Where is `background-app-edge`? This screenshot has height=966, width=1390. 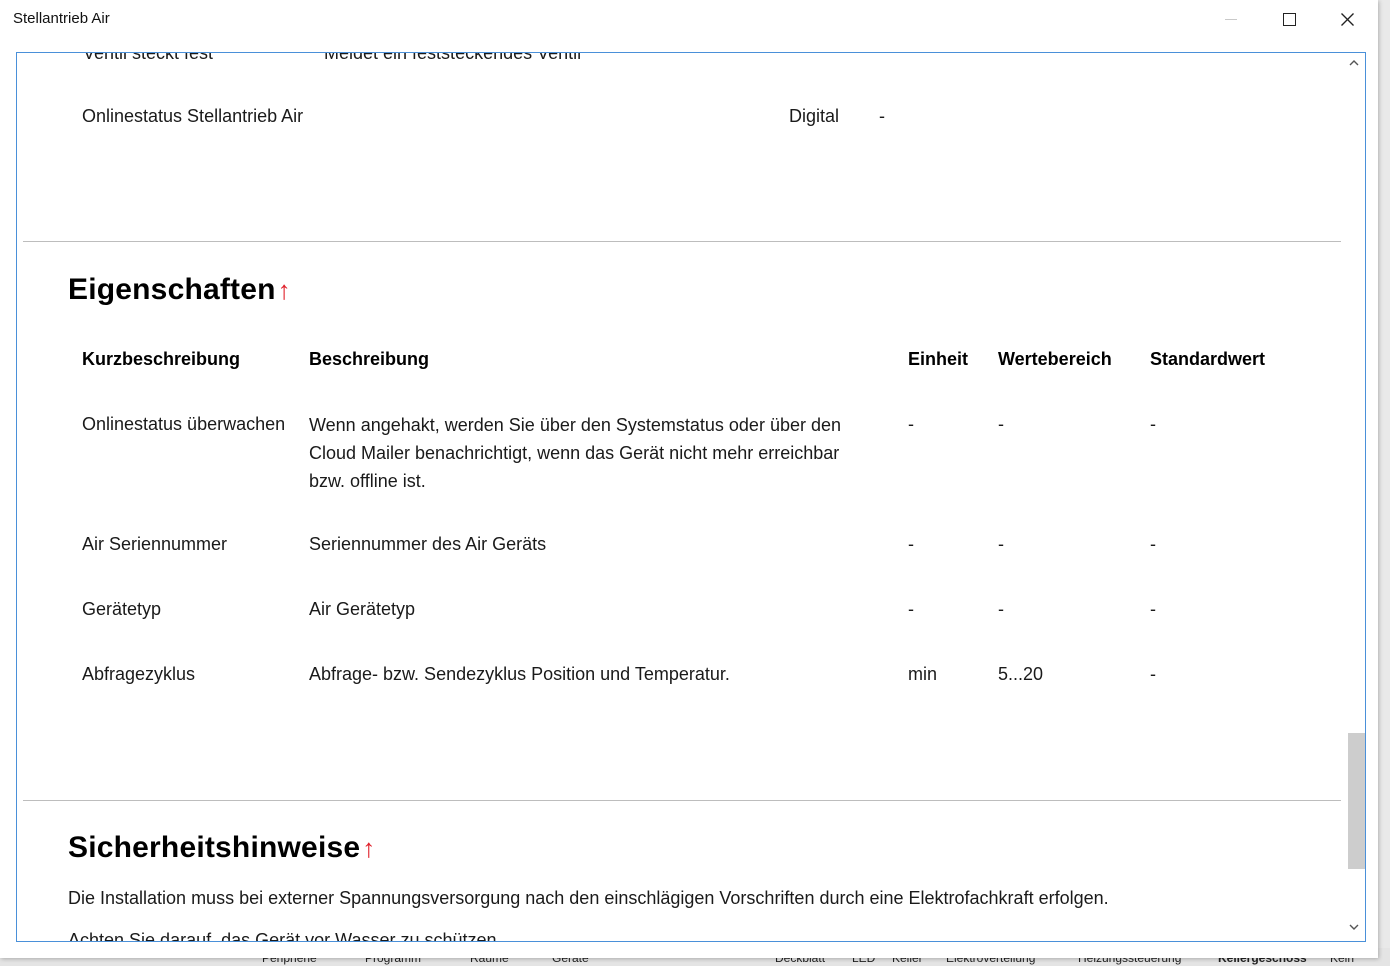 background-app-edge is located at coordinates (1384, 483).